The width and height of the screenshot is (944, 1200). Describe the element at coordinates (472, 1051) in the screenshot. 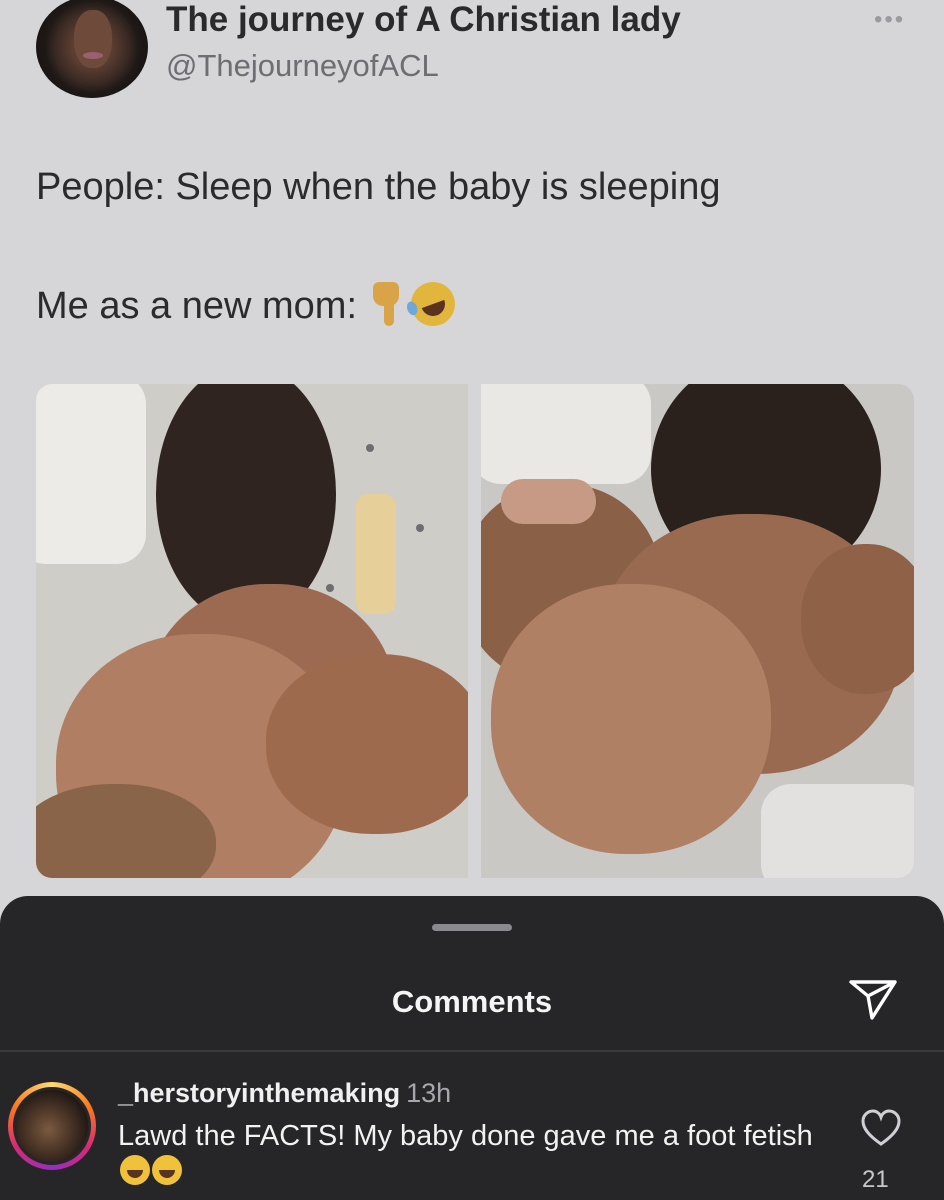

I see `sheet-divider` at that location.